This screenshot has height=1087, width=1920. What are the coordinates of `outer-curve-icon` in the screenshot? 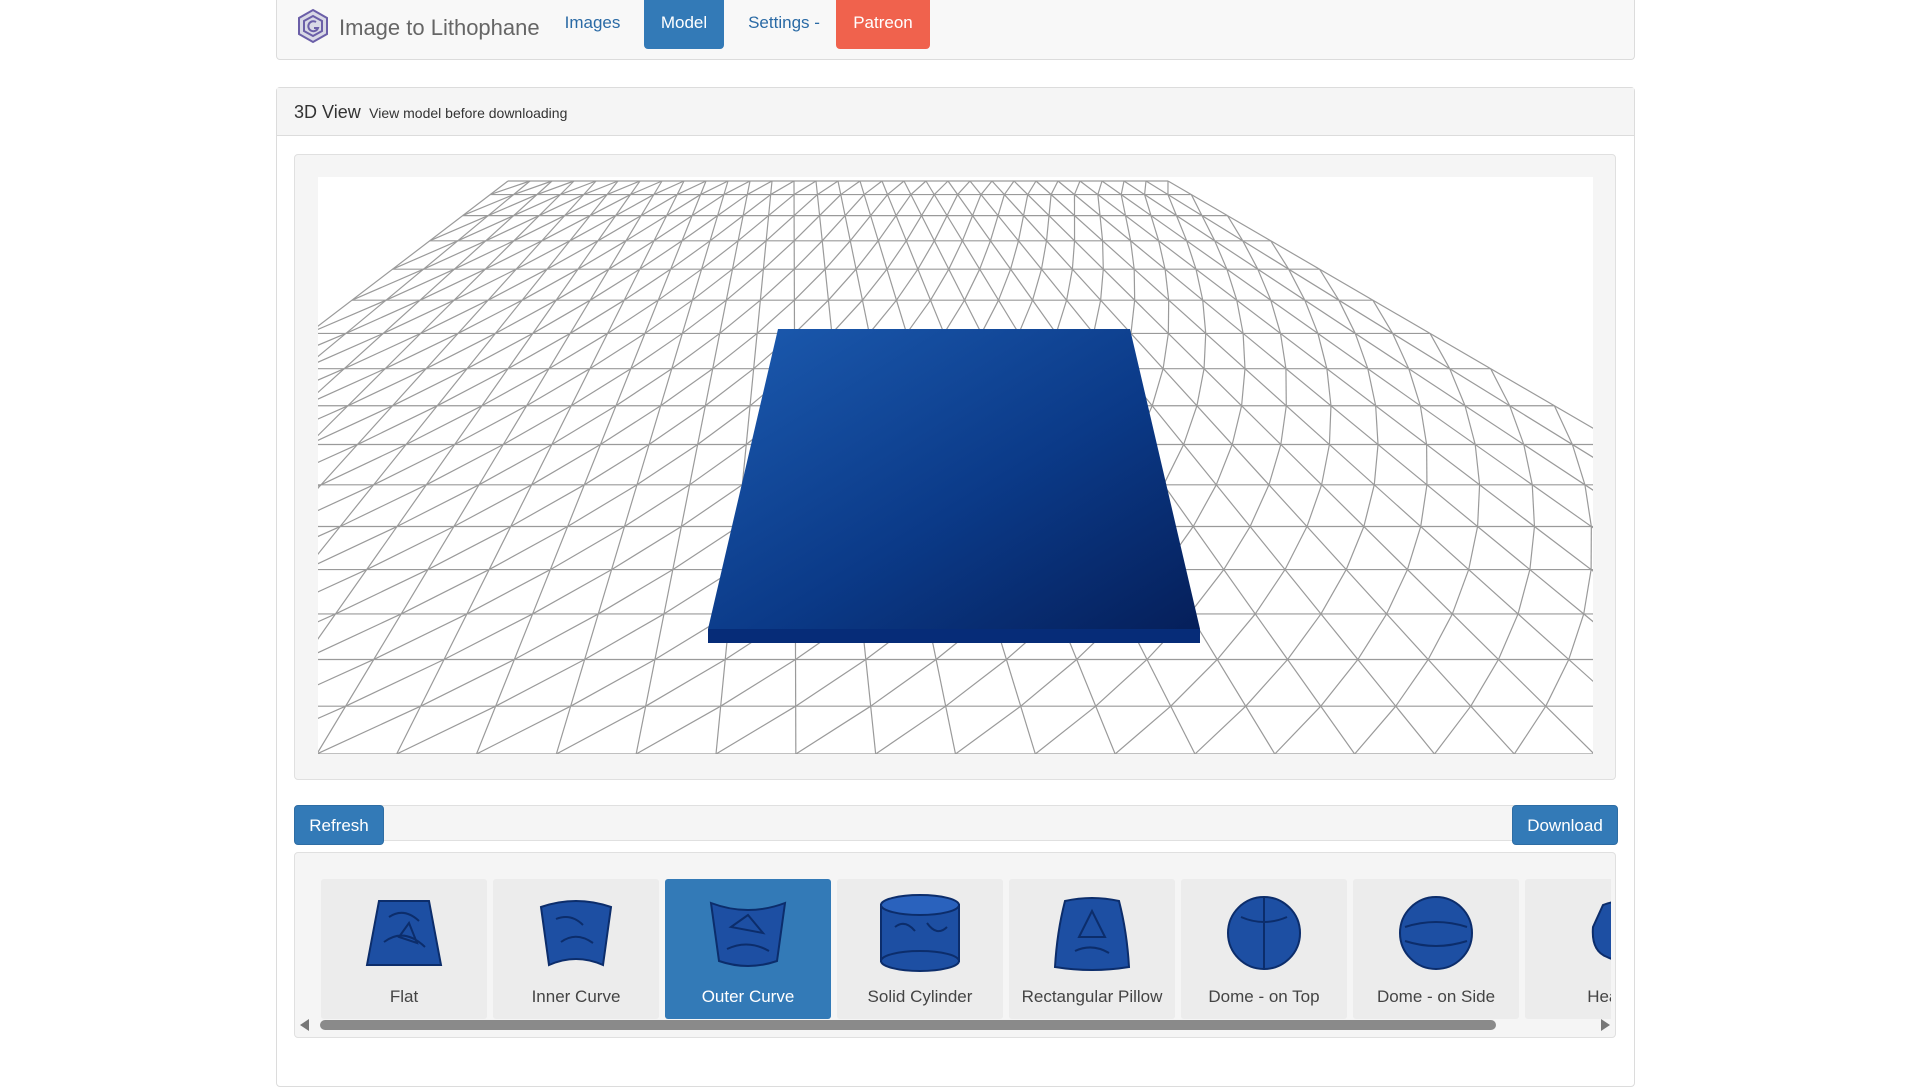 It's located at (748, 932).